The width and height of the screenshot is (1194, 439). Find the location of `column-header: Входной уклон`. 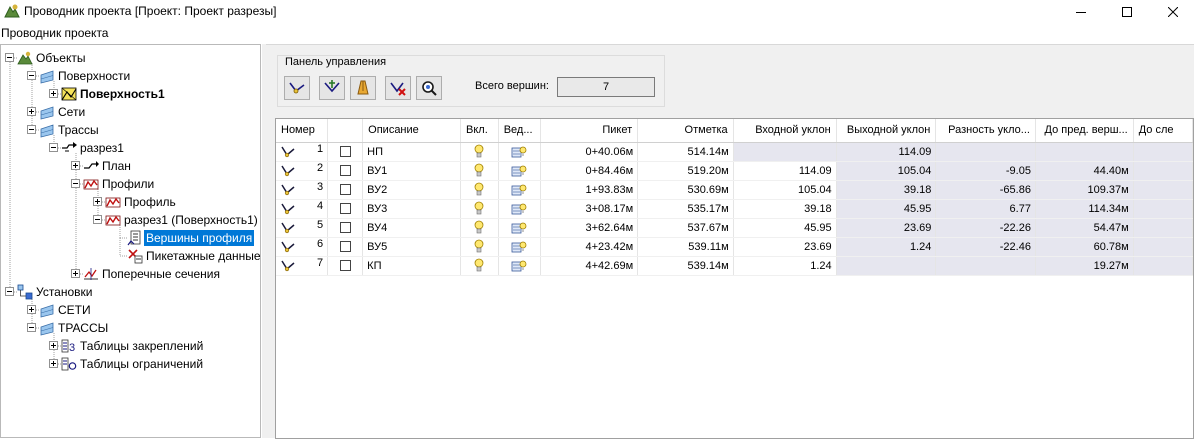

column-header: Входной уклон is located at coordinates (785, 131).